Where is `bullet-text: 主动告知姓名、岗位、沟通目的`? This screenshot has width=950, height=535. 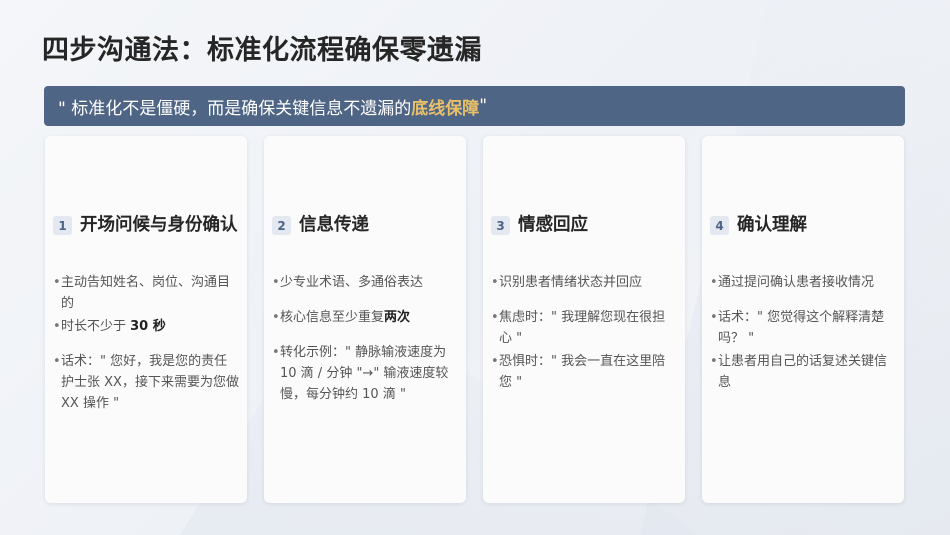 bullet-text: 主动告知姓名、岗位、沟通目的 is located at coordinates (146, 293).